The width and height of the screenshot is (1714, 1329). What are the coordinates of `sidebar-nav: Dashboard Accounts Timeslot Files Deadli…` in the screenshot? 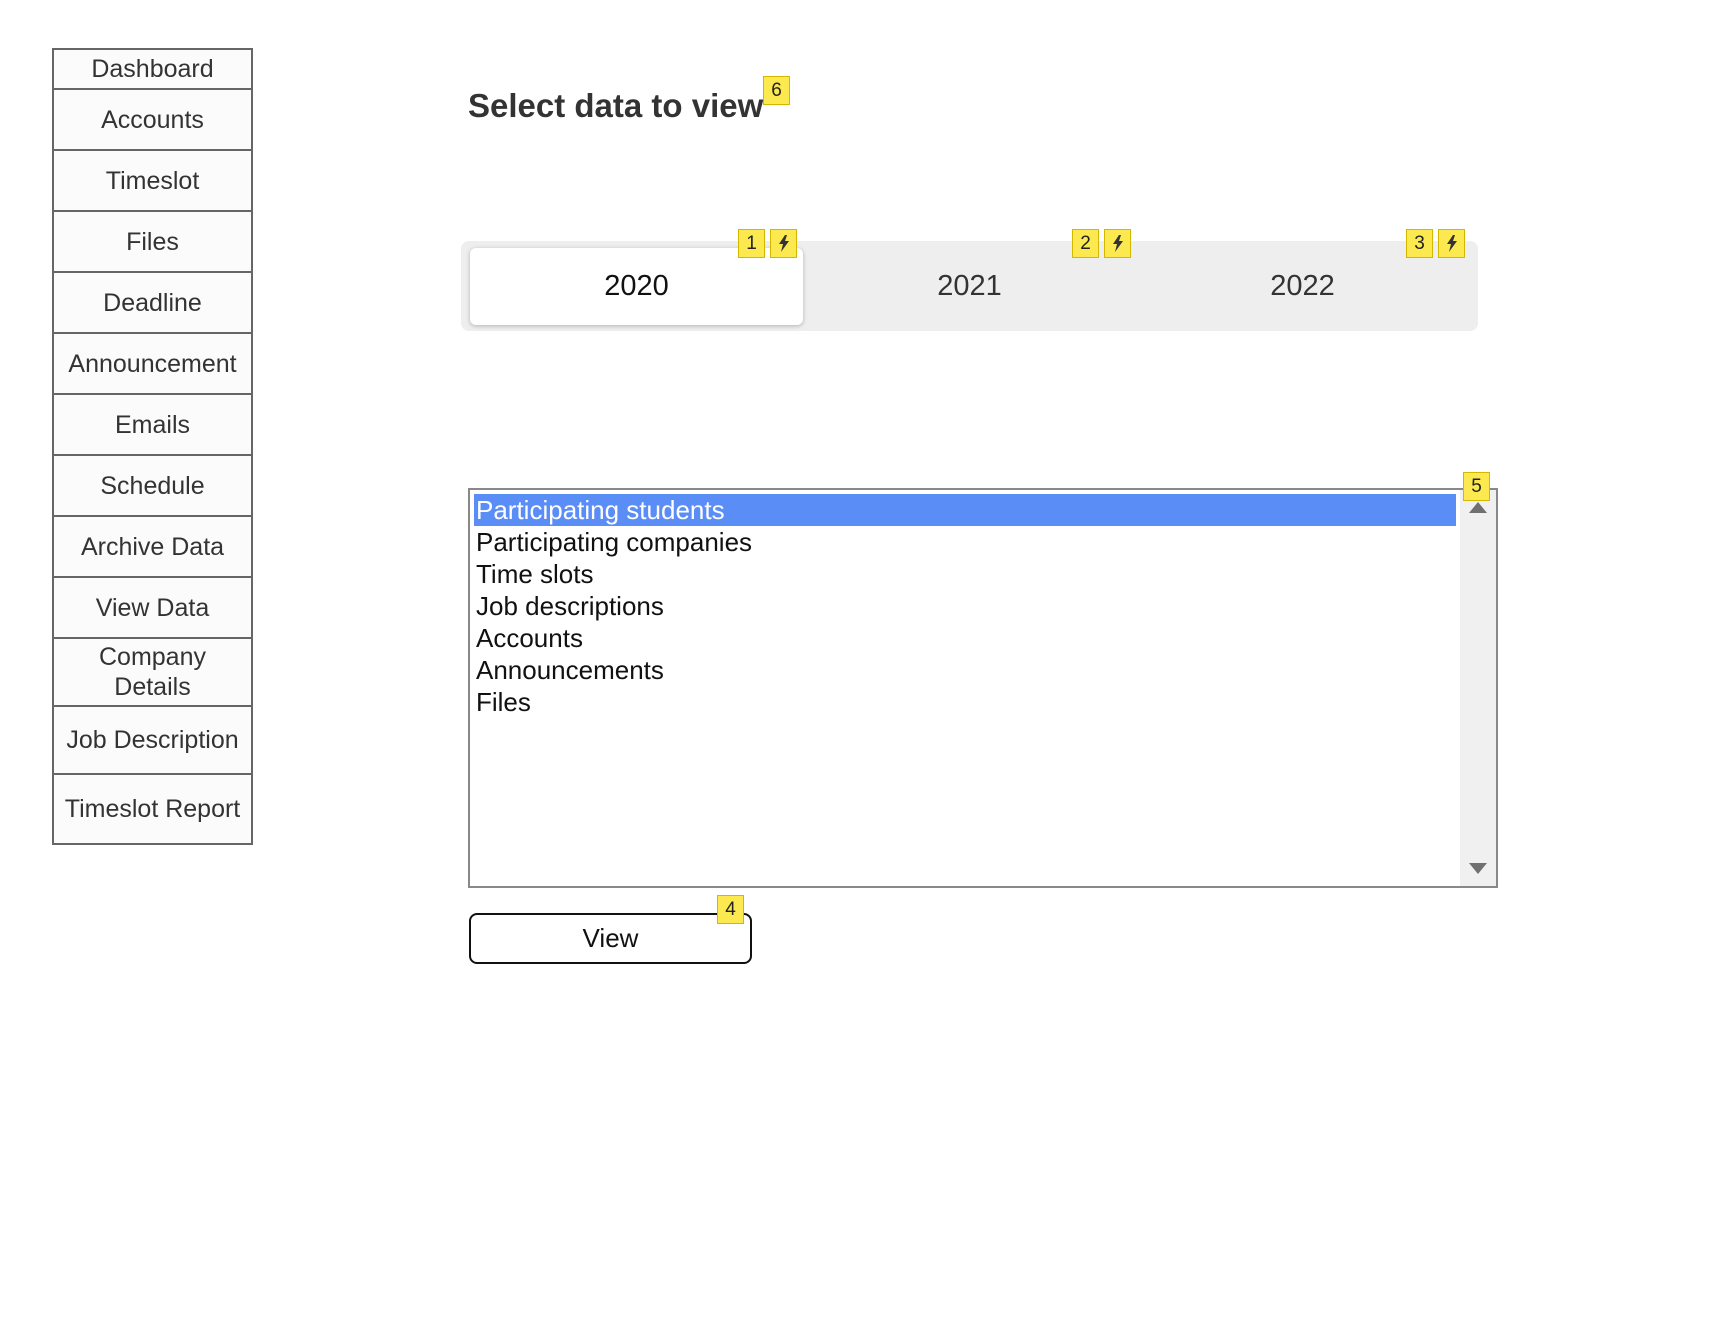 It's located at (152, 446).